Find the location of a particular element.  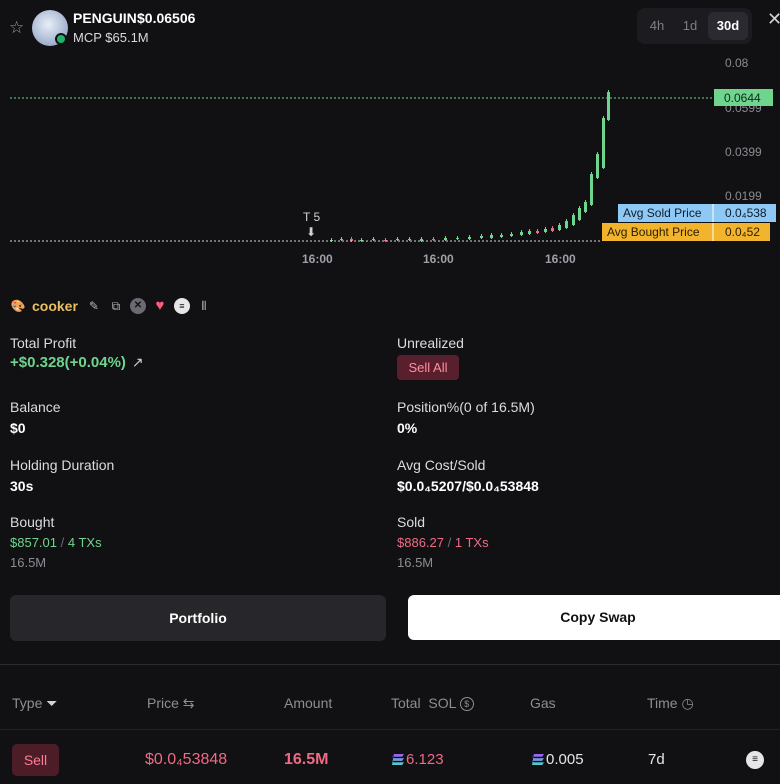

palette-icon: 🎨 is located at coordinates (18, 306).